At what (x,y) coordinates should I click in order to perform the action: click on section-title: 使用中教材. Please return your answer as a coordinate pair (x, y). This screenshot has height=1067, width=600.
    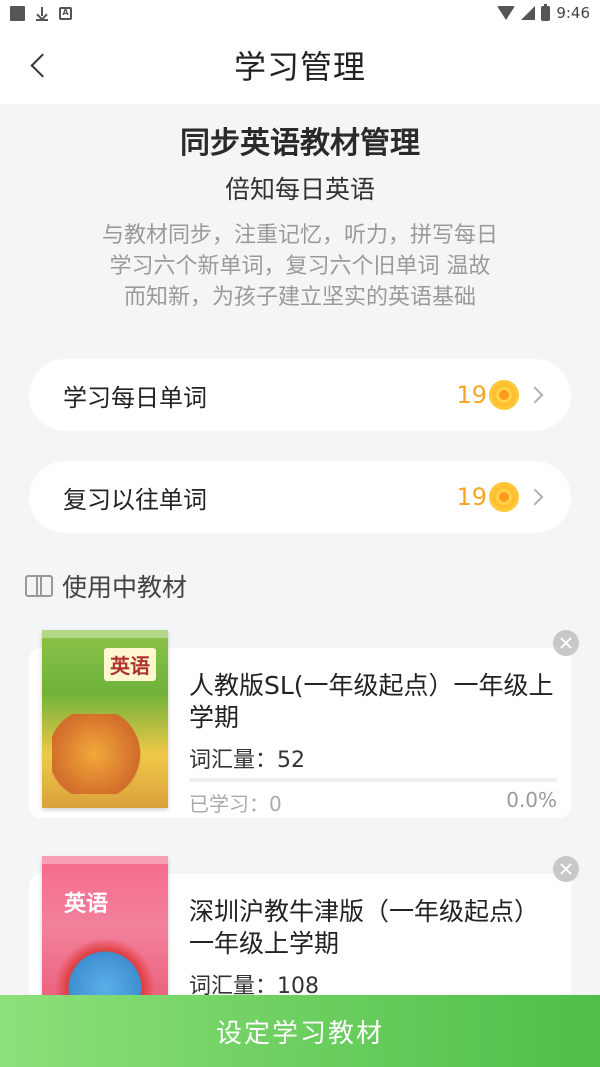
    Looking at the image, I should click on (125, 587).